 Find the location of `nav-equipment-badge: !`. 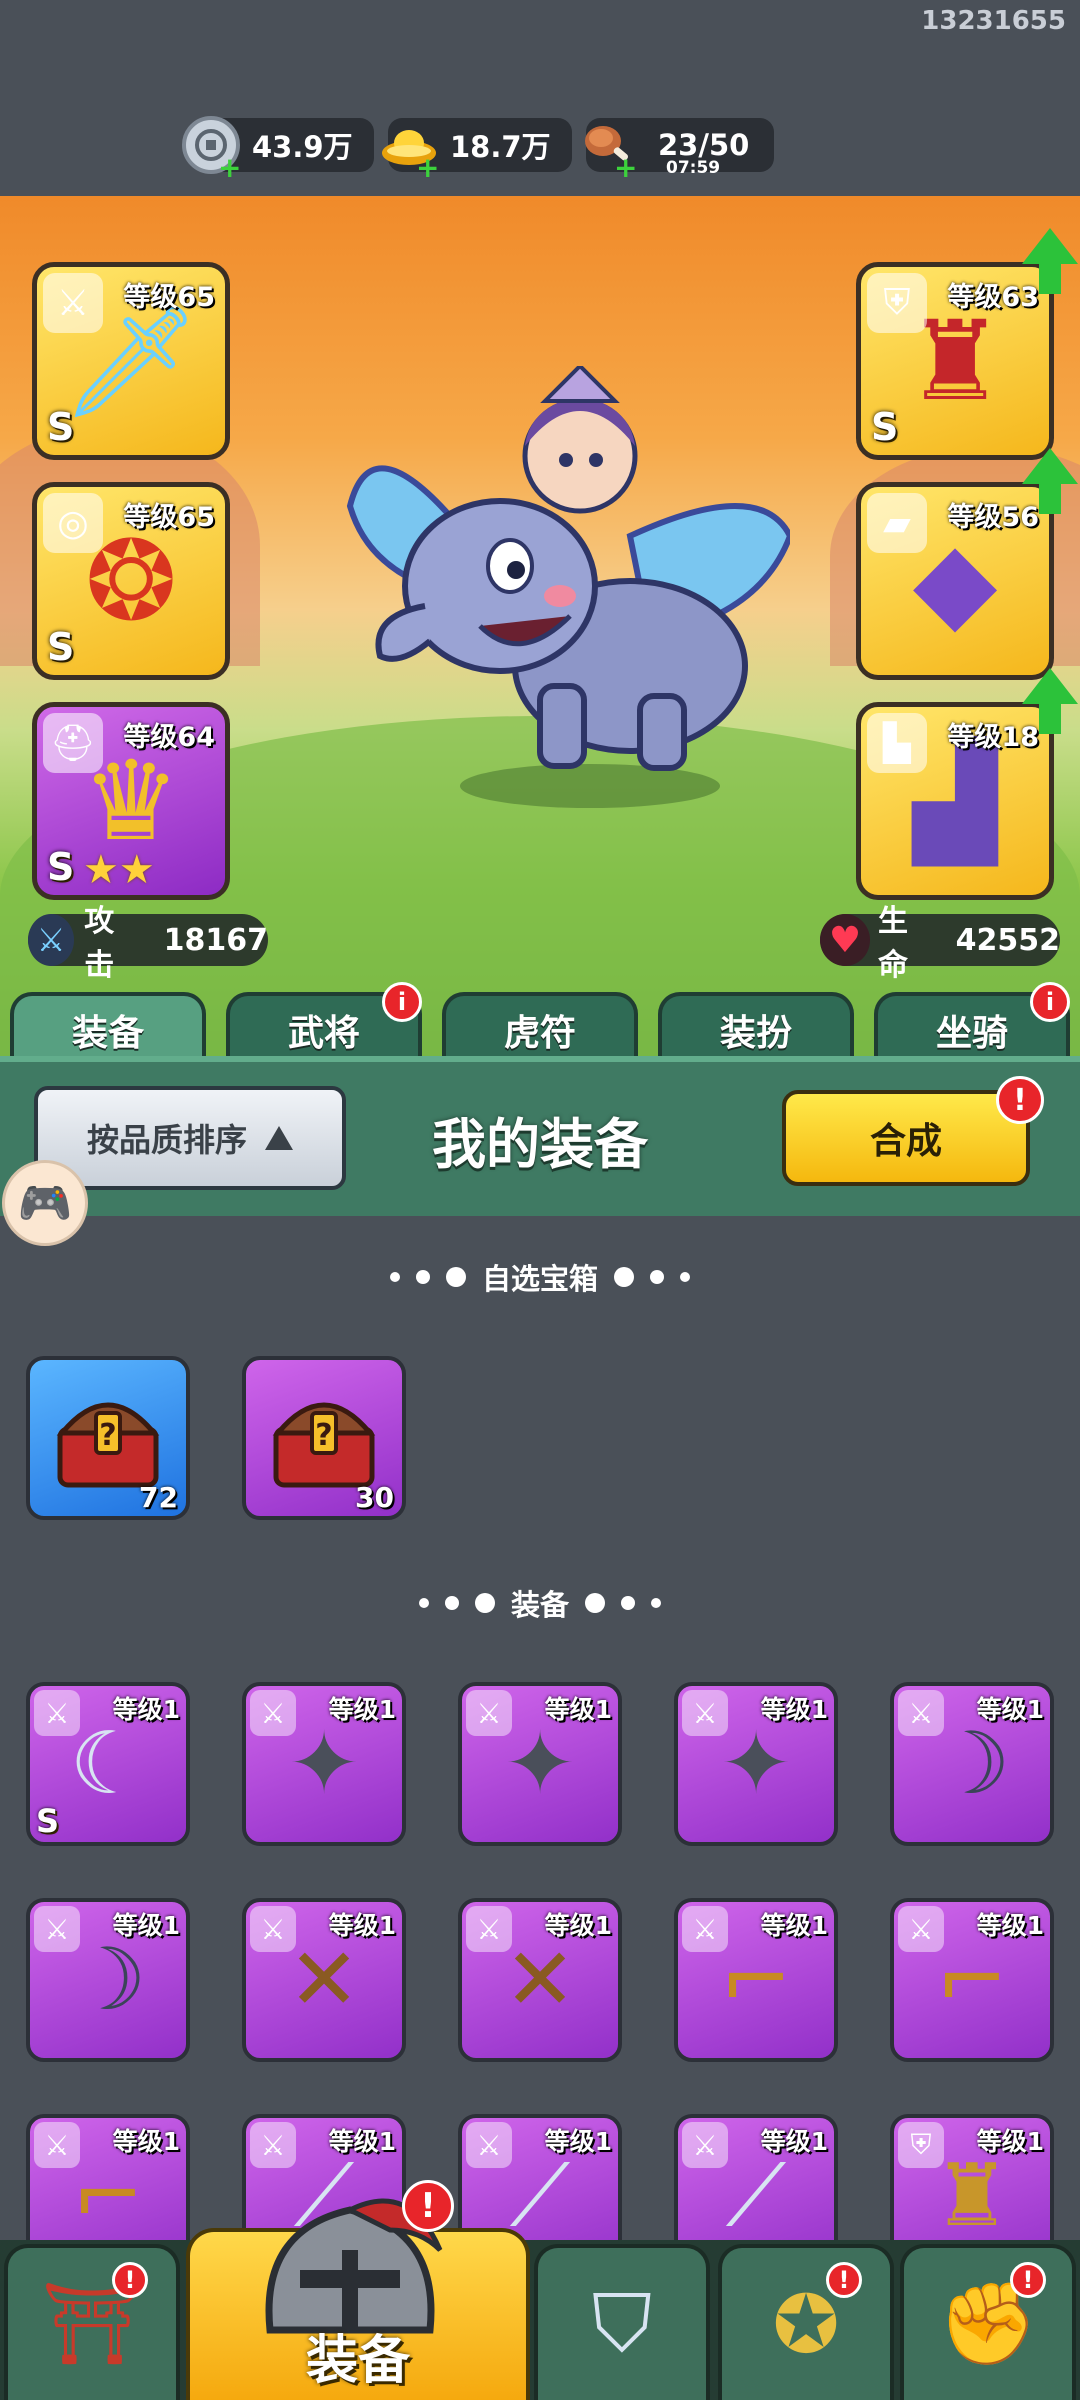

nav-equipment-badge: ! is located at coordinates (428, 2206).